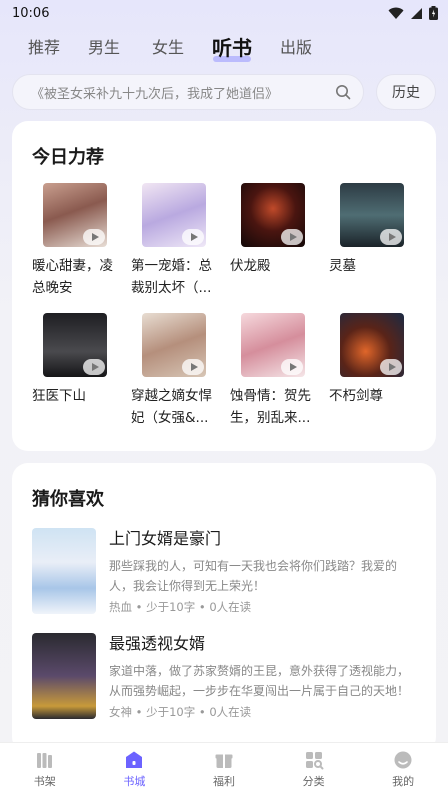 This screenshot has height=796, width=448. Describe the element at coordinates (168, 48) in the screenshot. I see `tab-female: 女生` at that location.